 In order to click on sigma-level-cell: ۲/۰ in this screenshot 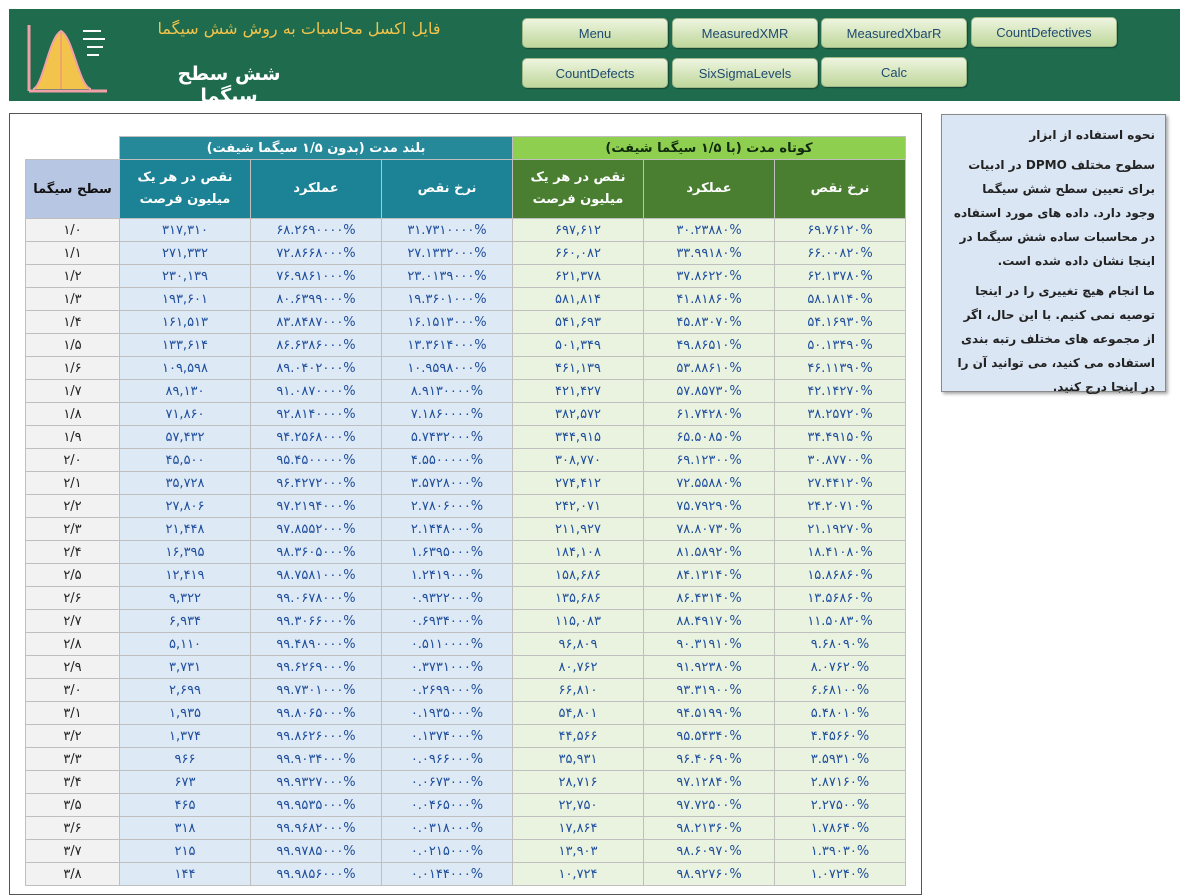, I will do `click(72, 460)`.